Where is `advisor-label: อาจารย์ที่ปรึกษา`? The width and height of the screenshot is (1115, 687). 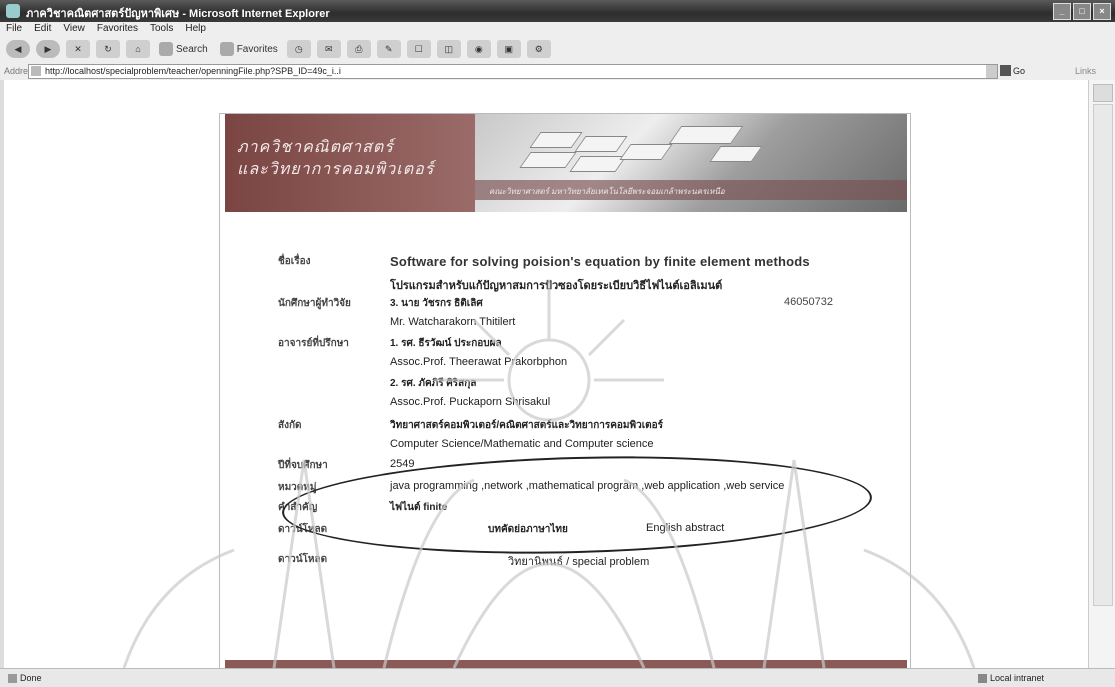 advisor-label: อาจารย์ที่ปรึกษา is located at coordinates (313, 343).